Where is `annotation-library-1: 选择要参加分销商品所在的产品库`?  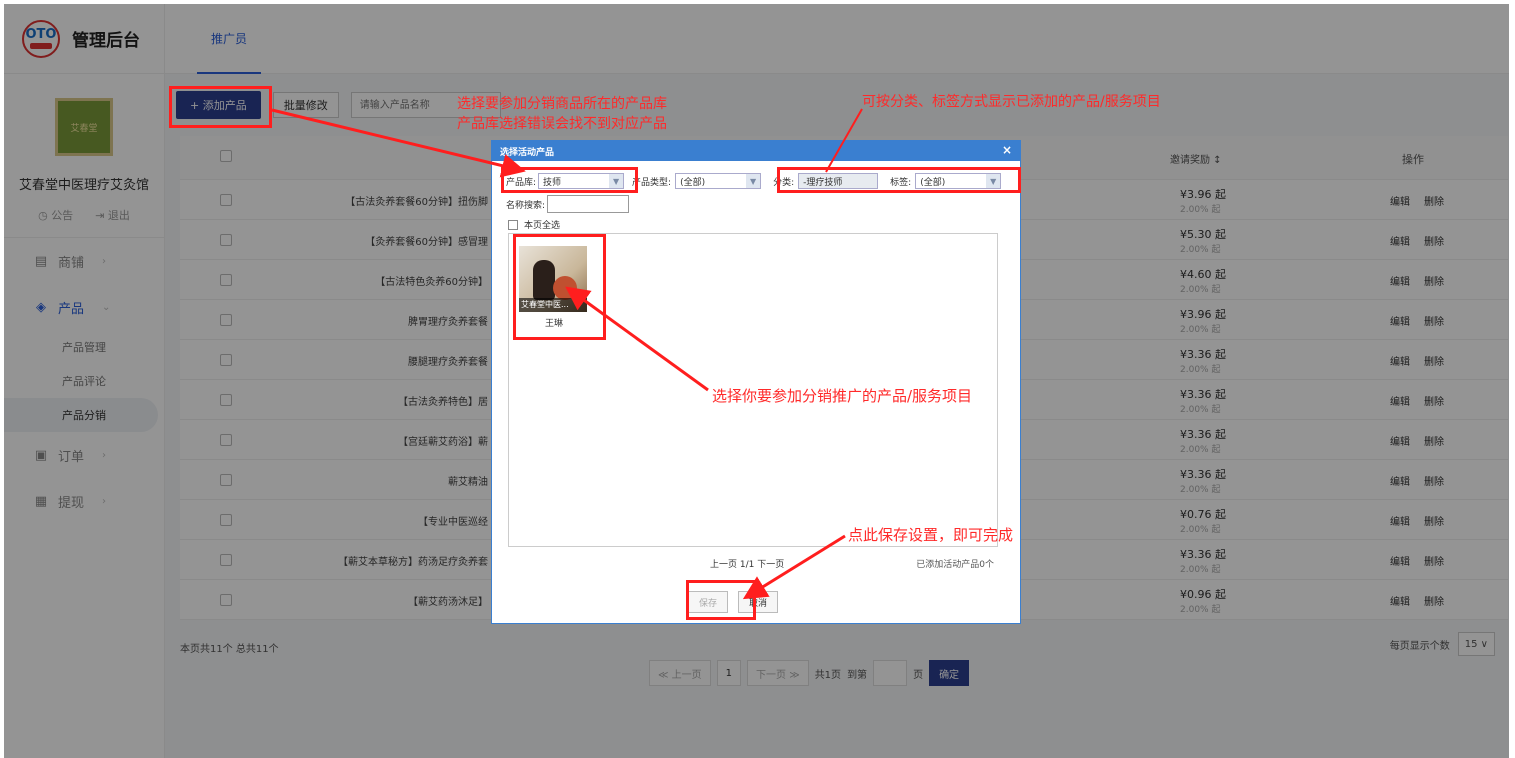
annotation-library-1: 选择要参加分销商品所在的产品库 is located at coordinates (562, 104).